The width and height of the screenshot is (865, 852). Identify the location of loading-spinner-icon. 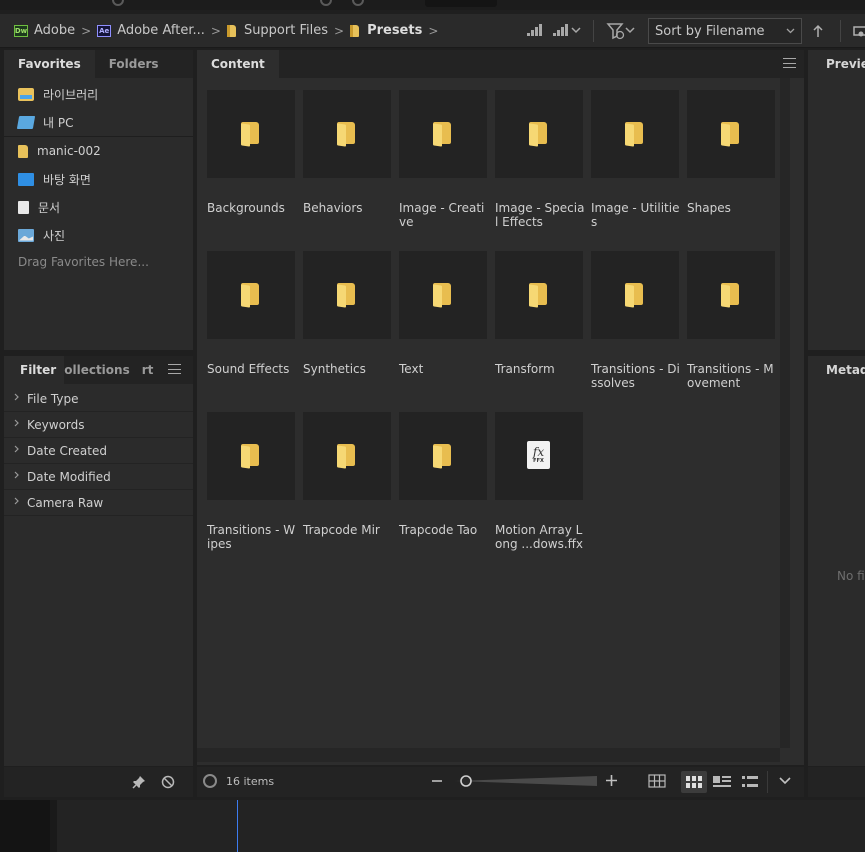
(210, 781).